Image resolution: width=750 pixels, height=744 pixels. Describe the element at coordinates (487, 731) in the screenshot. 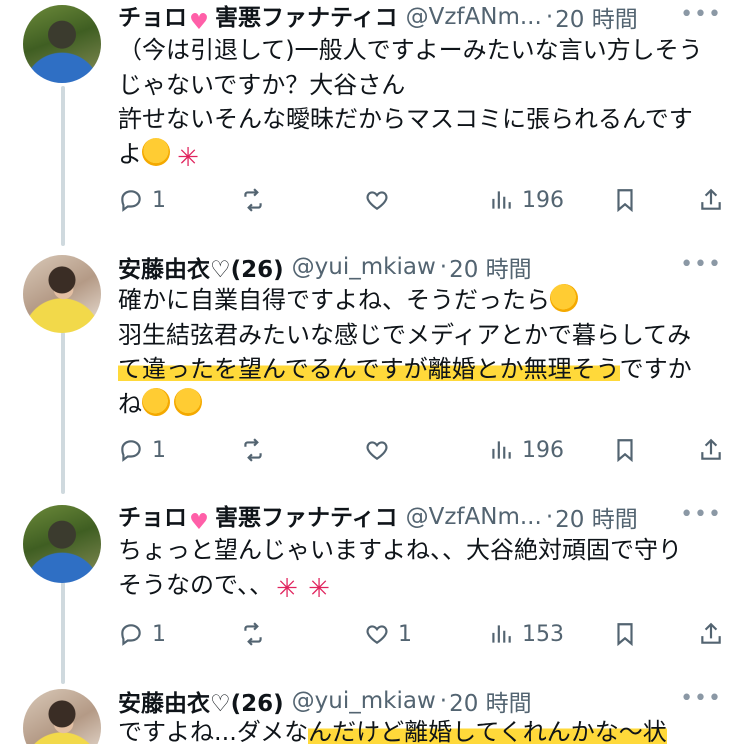

I see `highlighted-text: んだけど離婚してくれんかな〜状` at that location.